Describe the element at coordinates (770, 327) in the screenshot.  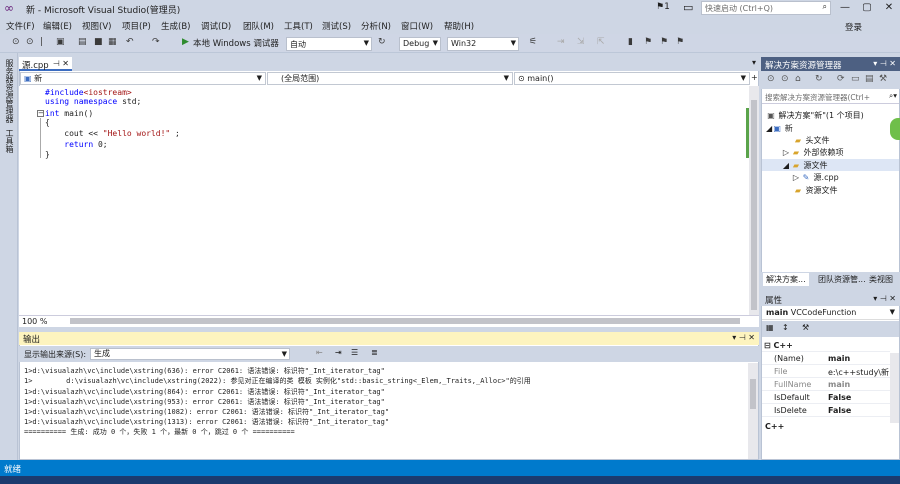
I see `categorized-icon: ▦` at that location.